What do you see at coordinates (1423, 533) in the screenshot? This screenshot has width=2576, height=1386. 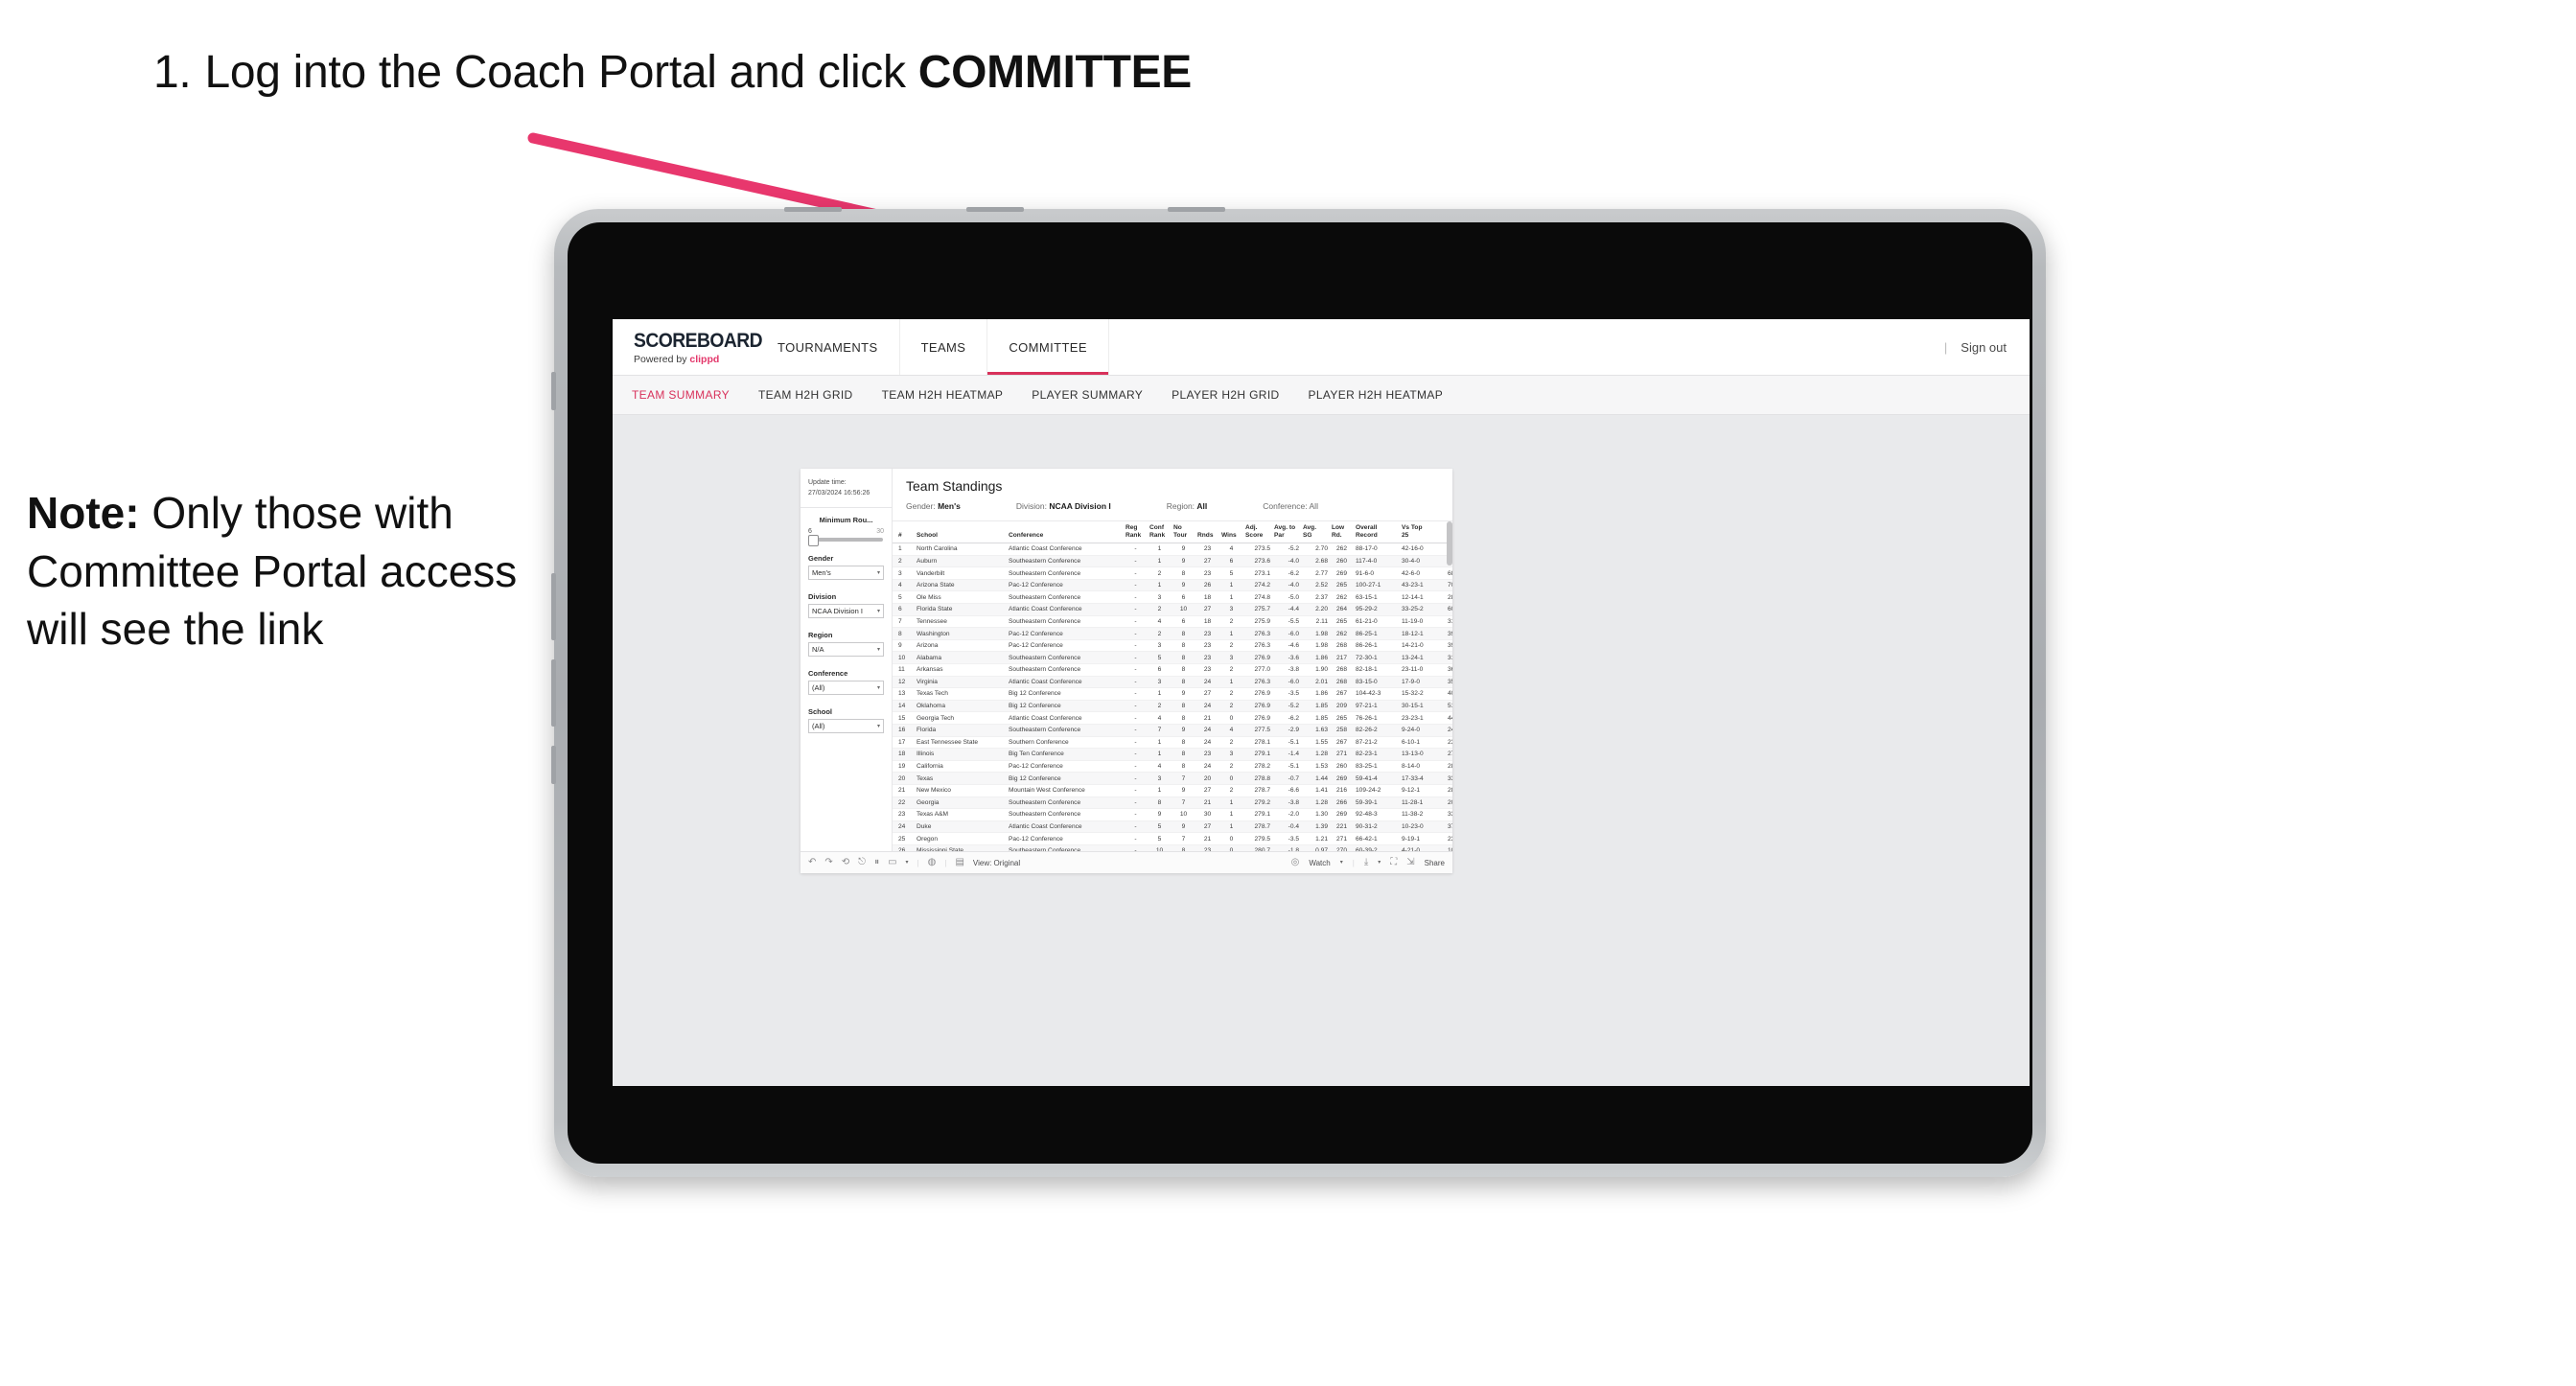 I see `column-header: Vs Top 25` at bounding box center [1423, 533].